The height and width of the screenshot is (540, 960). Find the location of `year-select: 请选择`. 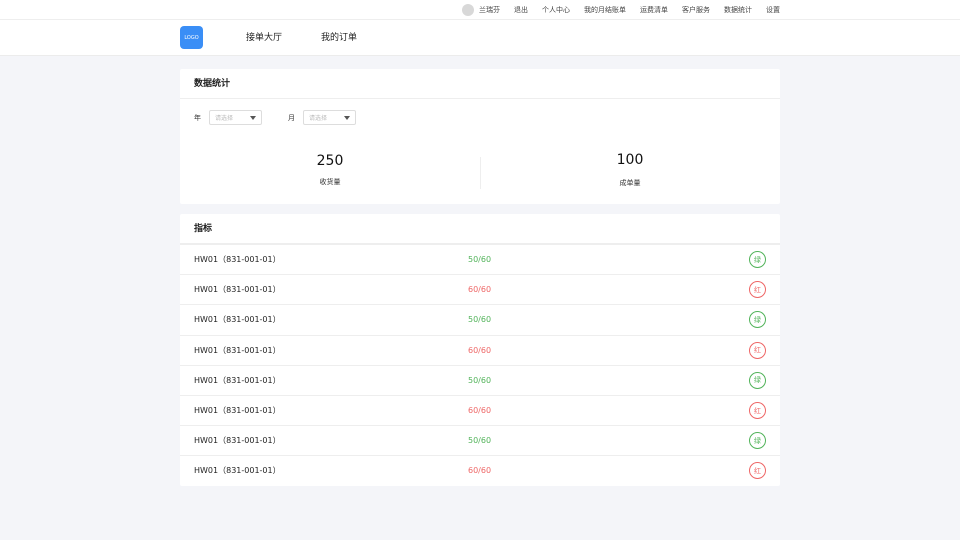

year-select: 请选择 is located at coordinates (235, 117).